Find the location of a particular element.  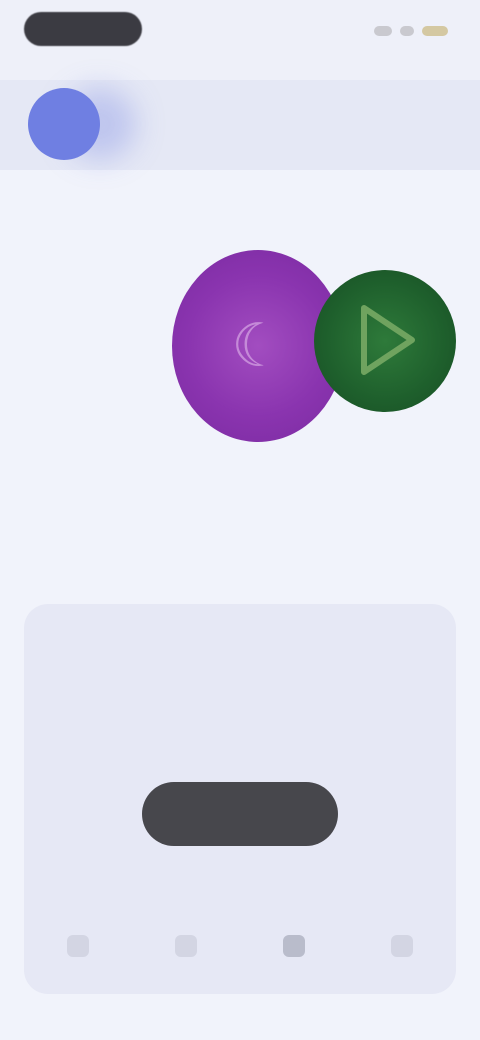

bottom-nav is located at coordinates (240, 948).